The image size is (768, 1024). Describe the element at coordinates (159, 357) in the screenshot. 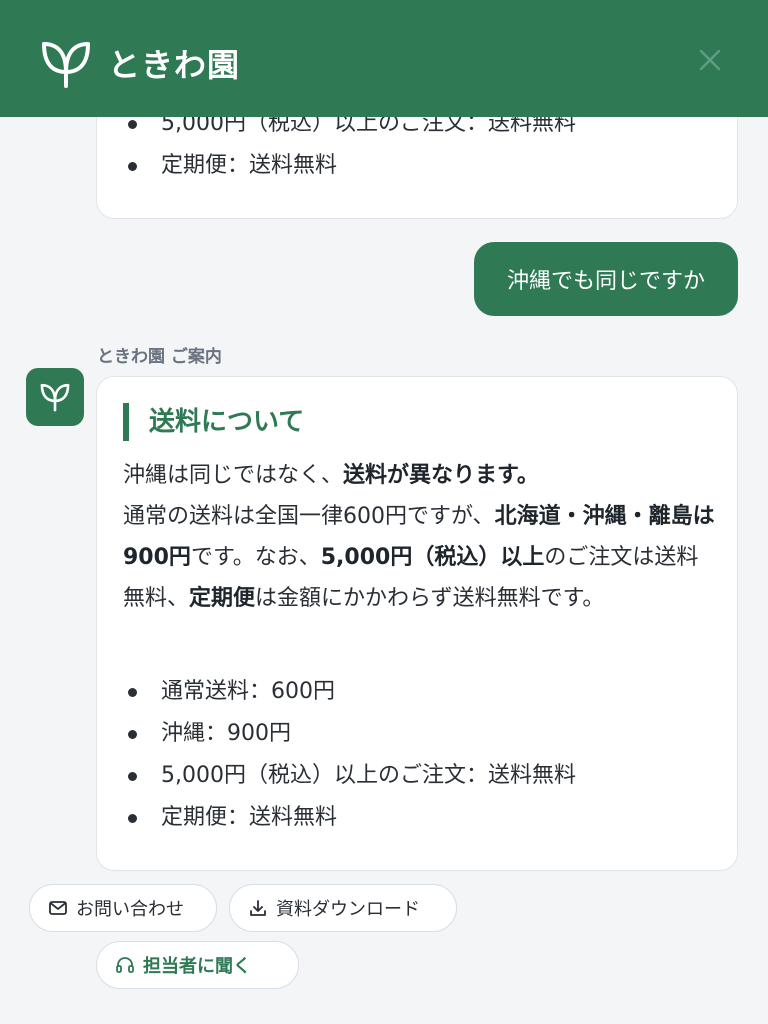

I see `bot-sender-label: ときわ園 ご案内` at that location.